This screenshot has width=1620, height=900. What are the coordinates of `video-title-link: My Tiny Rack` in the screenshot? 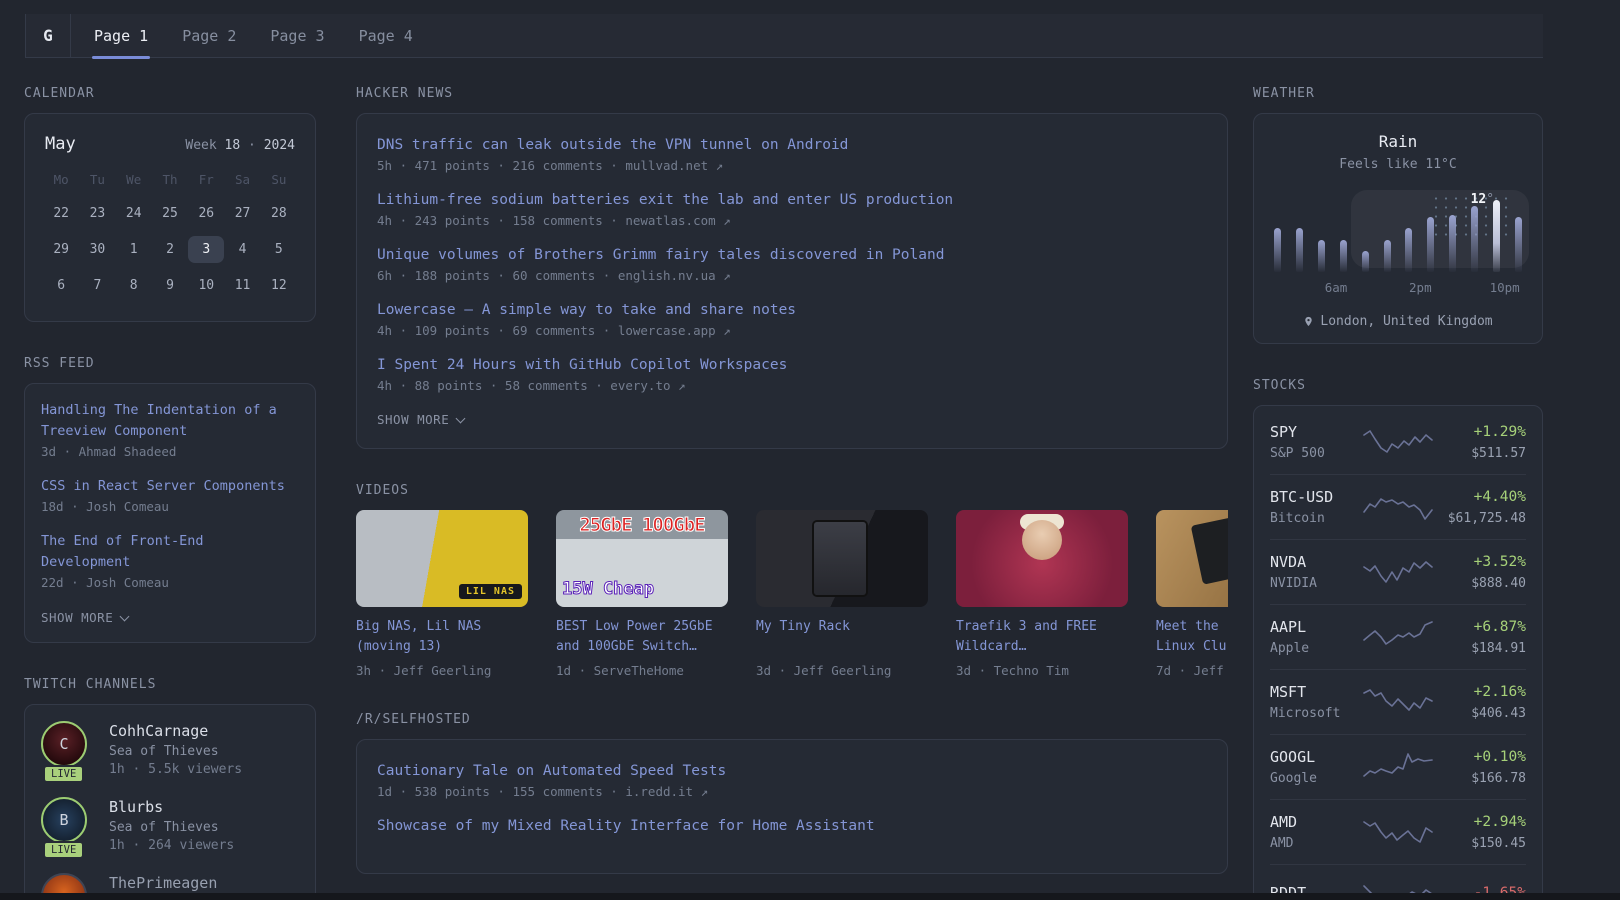 It's located at (842, 637).